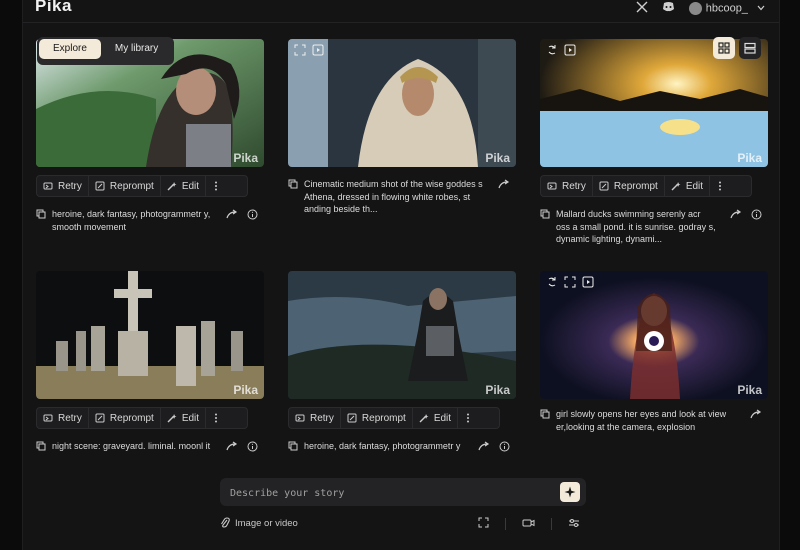  I want to click on username: hbcoop_, so click(726, 8).